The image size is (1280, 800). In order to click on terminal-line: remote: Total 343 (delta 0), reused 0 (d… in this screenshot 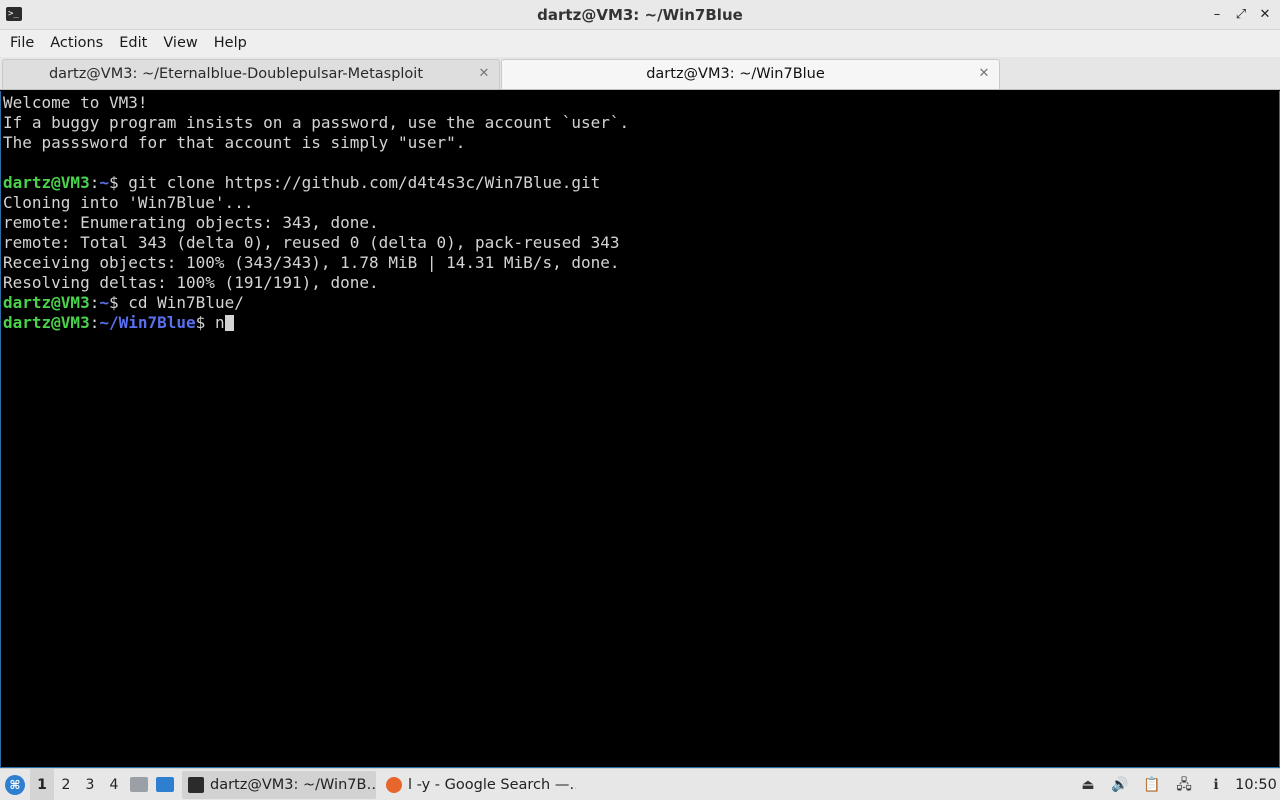, I will do `click(311, 242)`.